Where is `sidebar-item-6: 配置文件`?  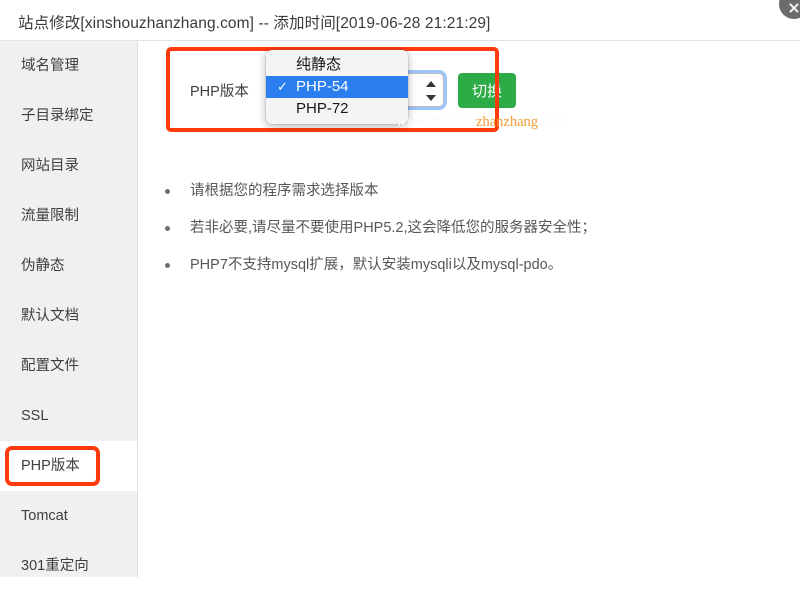 sidebar-item-6: 配置文件 is located at coordinates (68, 366).